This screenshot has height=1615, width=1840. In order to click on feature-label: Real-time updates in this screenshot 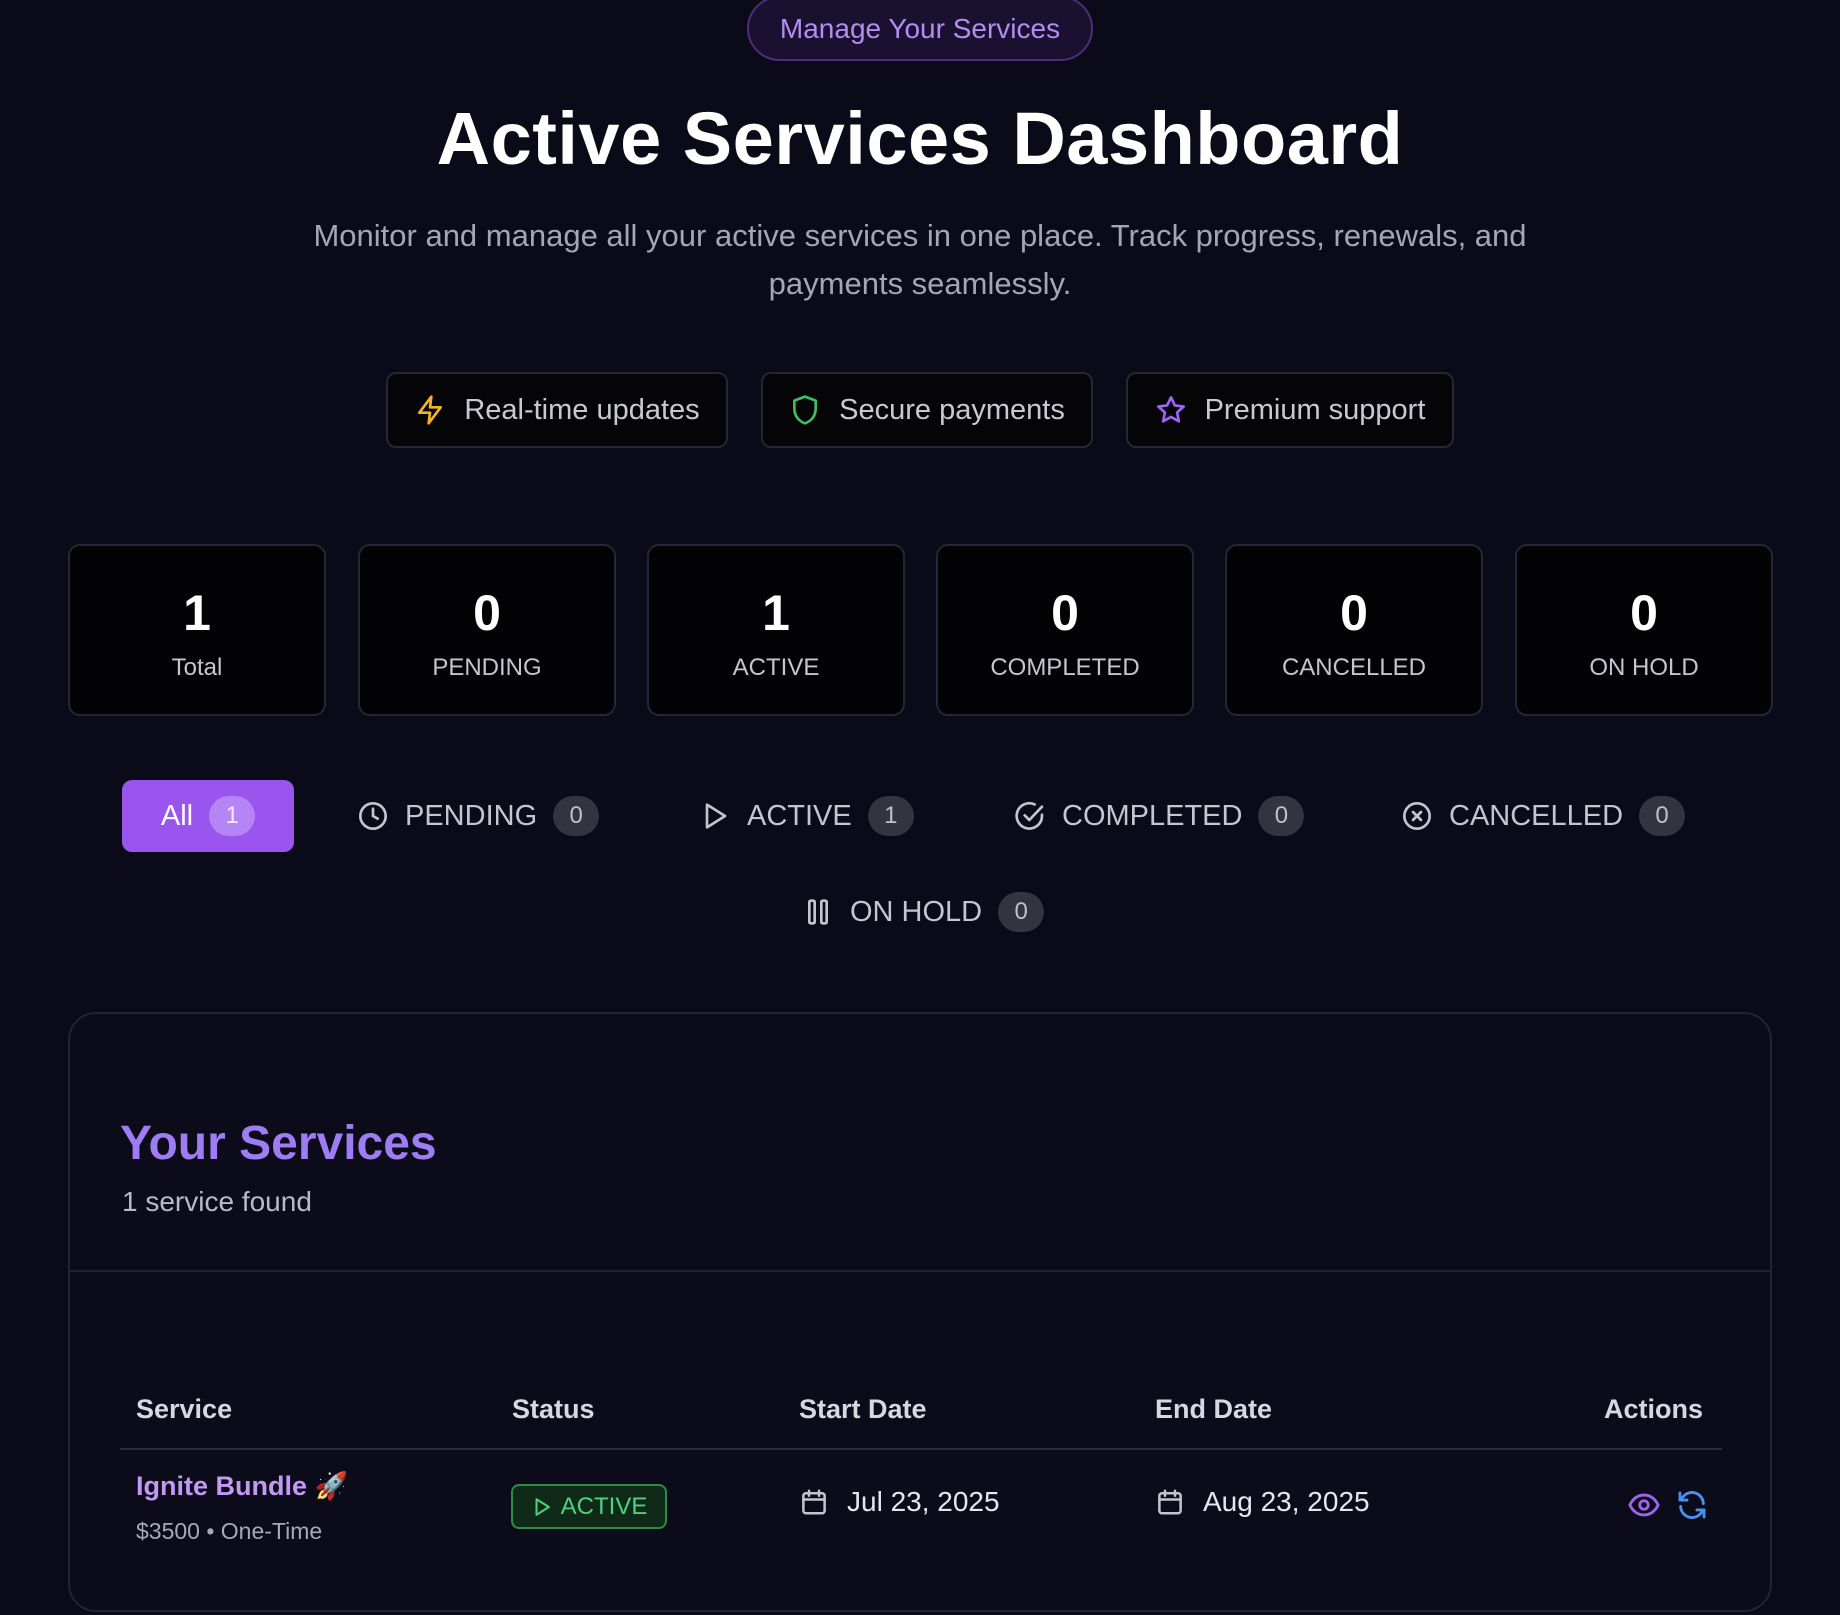, I will do `click(582, 409)`.